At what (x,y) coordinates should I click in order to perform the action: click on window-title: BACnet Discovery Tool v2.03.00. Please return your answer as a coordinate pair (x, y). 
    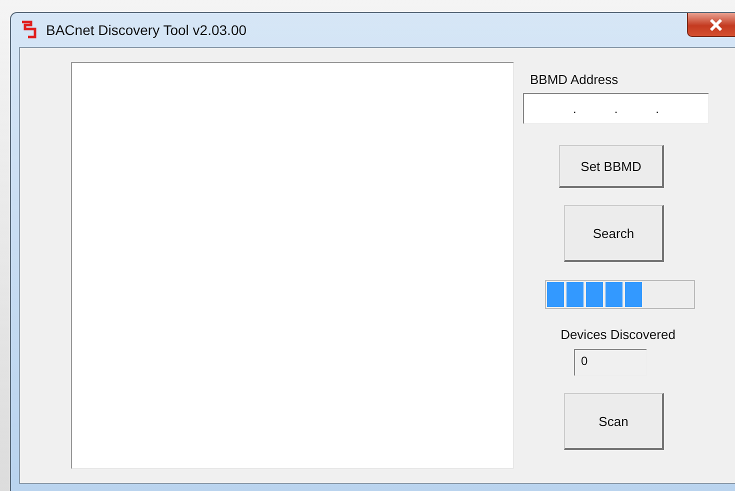
    Looking at the image, I should click on (146, 30).